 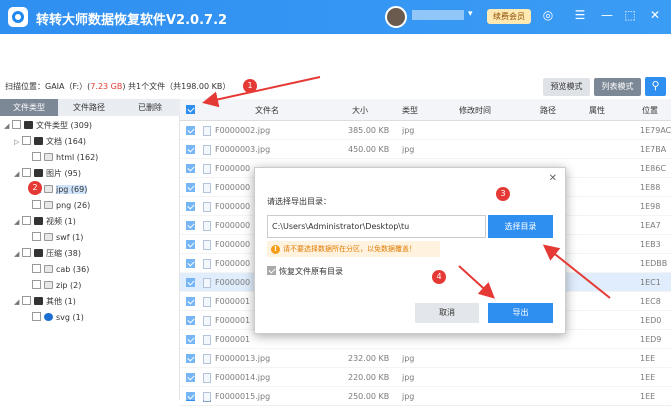 I want to click on scan-info: 扫描位置：GAIA（F:）(7.23 GB) 共1个文件（共198.00 KB）, so click(x=117, y=86).